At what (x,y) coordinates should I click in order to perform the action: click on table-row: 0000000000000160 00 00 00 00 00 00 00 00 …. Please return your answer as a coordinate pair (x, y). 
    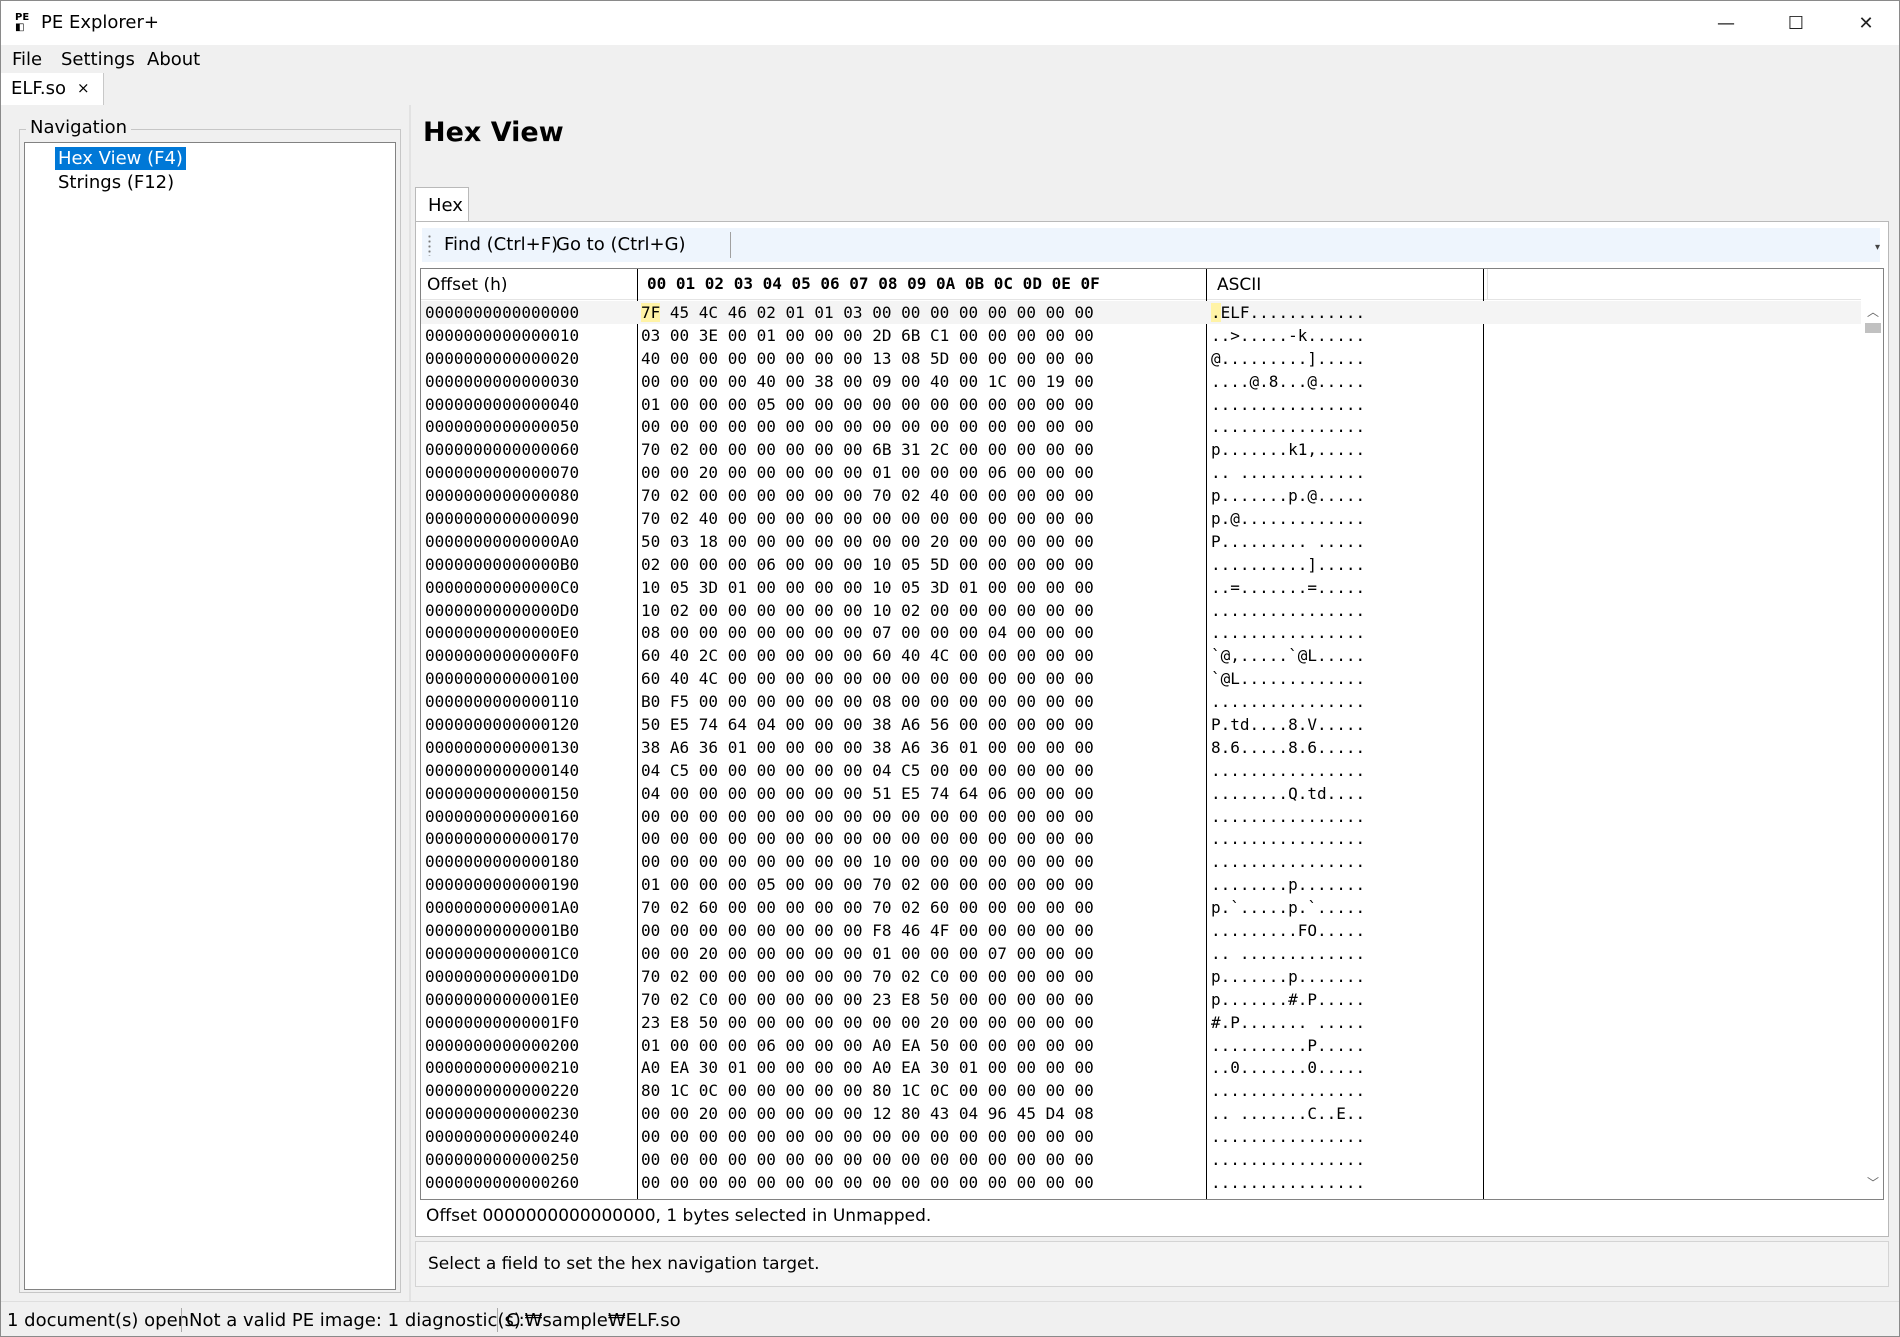
    Looking at the image, I should click on (1141, 816).